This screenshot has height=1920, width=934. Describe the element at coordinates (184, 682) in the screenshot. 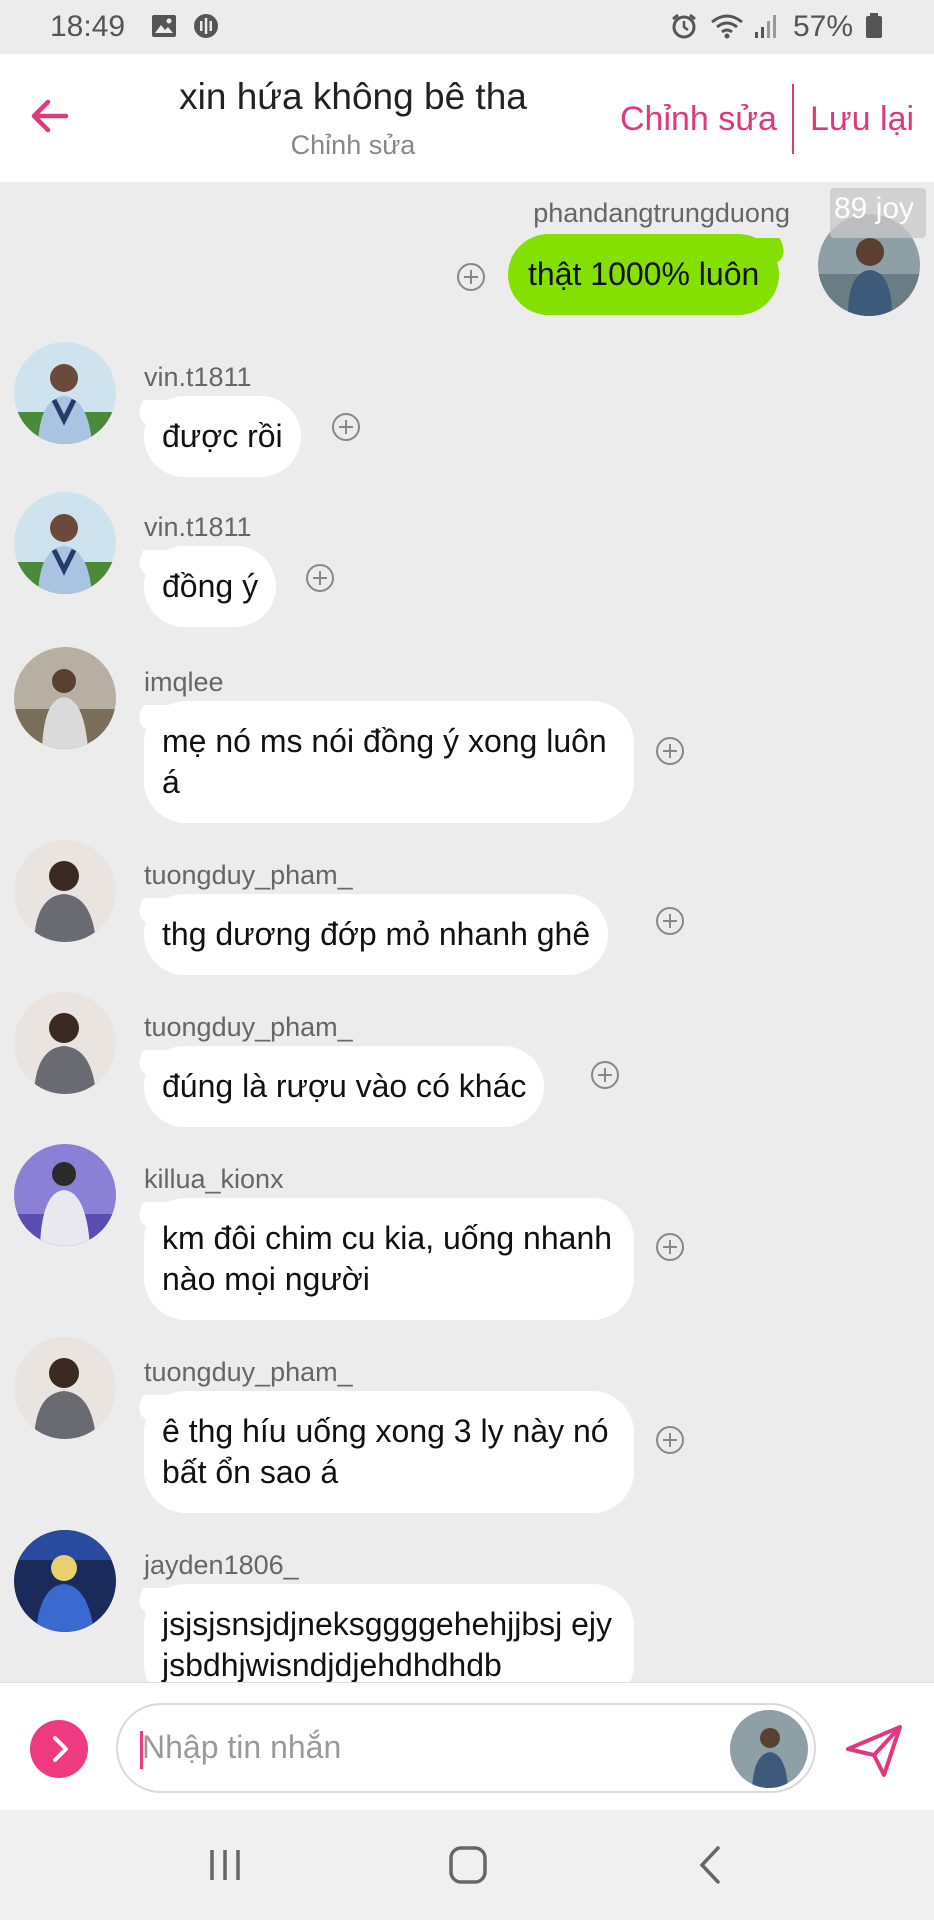

I see `message-username: imqlee` at that location.